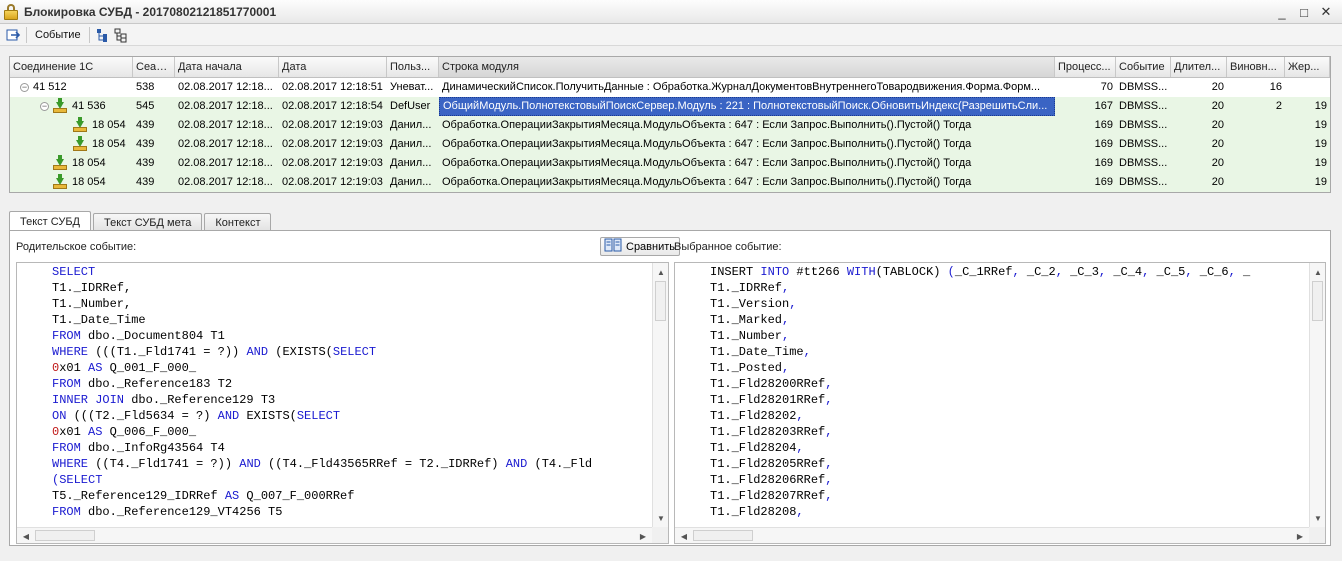 This screenshot has height=561, width=1342. I want to click on toolbar: Событие, so click(671, 35).